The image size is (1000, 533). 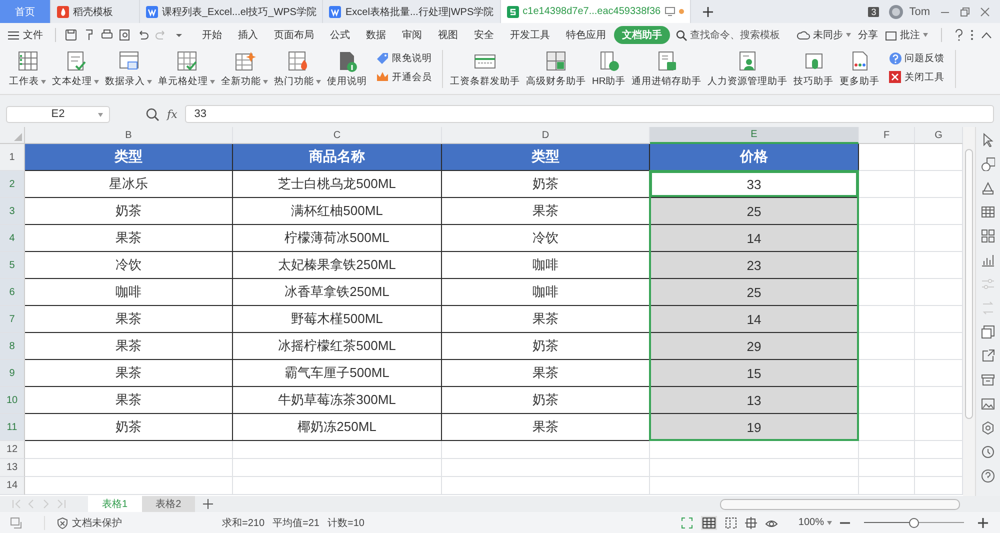 I want to click on table-cell: 星冰乐, so click(x=129, y=184).